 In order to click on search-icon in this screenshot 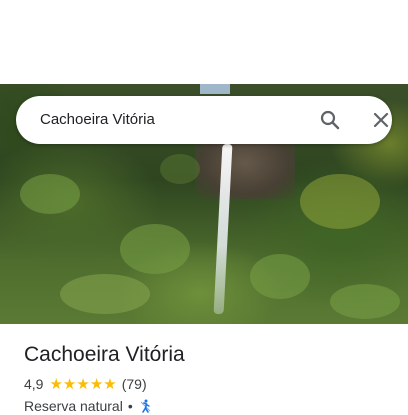, I will do `click(330, 120)`.